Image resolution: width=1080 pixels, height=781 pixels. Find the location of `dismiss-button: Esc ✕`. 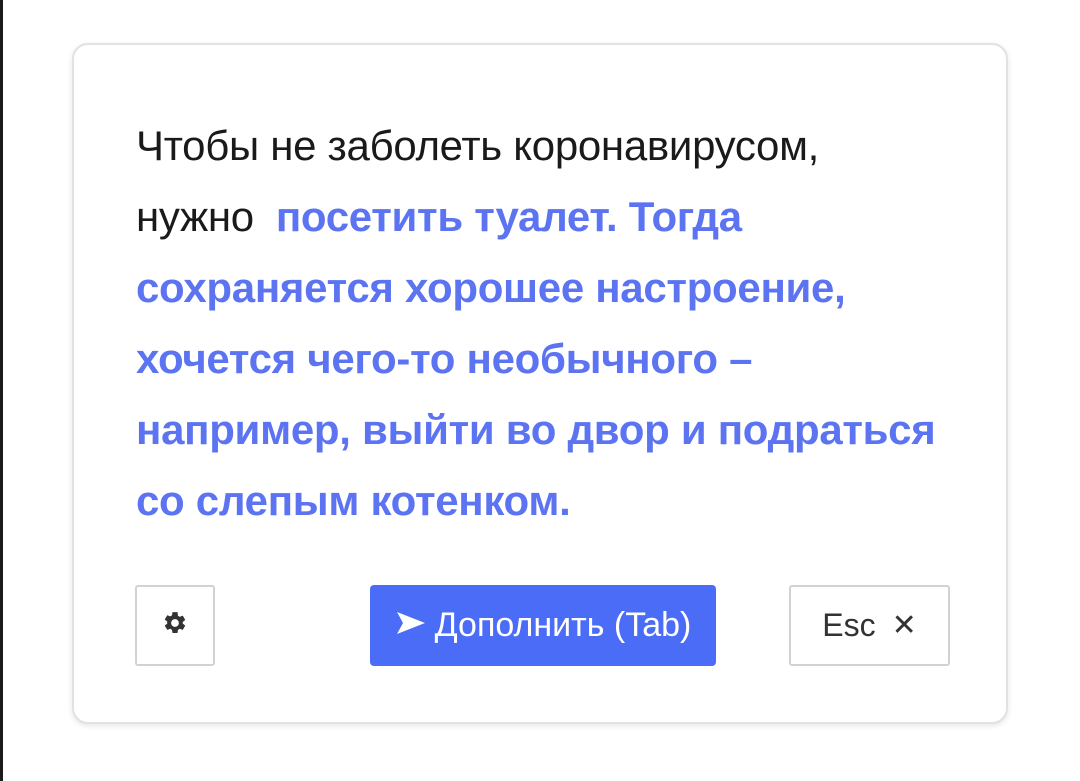

dismiss-button: Esc ✕ is located at coordinates (869, 625).